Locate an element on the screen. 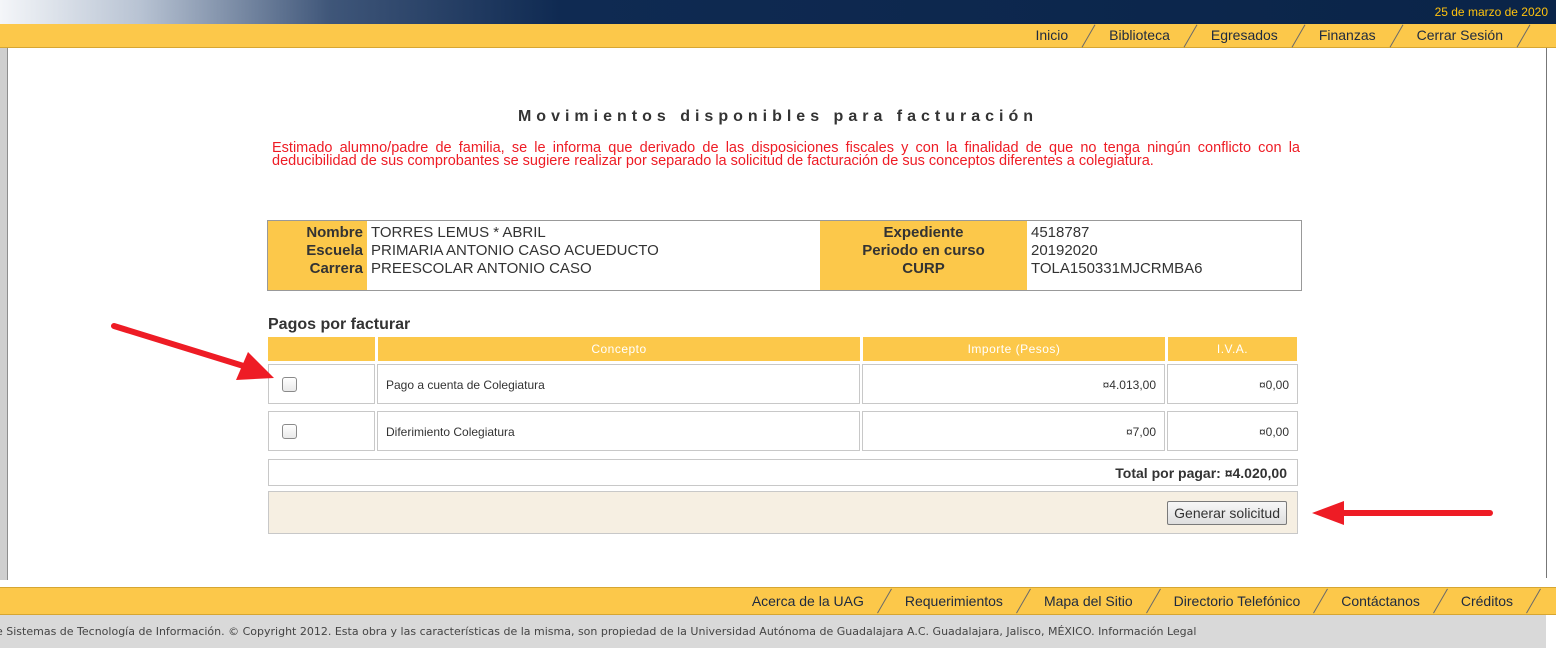 Image resolution: width=1556 pixels, height=656 pixels. nav-cerrar-sesion: Cerrar Sesión is located at coordinates (1460, 35).